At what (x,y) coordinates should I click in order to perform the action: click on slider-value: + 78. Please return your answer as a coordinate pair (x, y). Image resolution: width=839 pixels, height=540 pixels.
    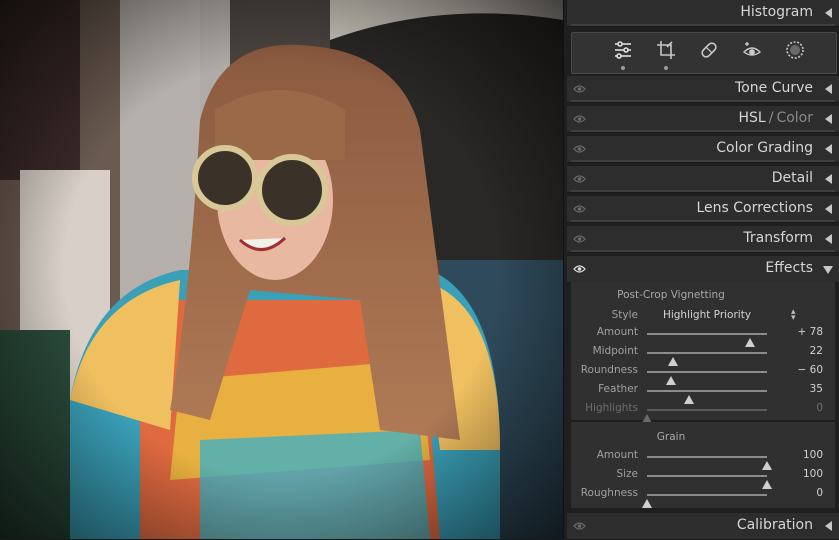
    Looking at the image, I should click on (811, 332).